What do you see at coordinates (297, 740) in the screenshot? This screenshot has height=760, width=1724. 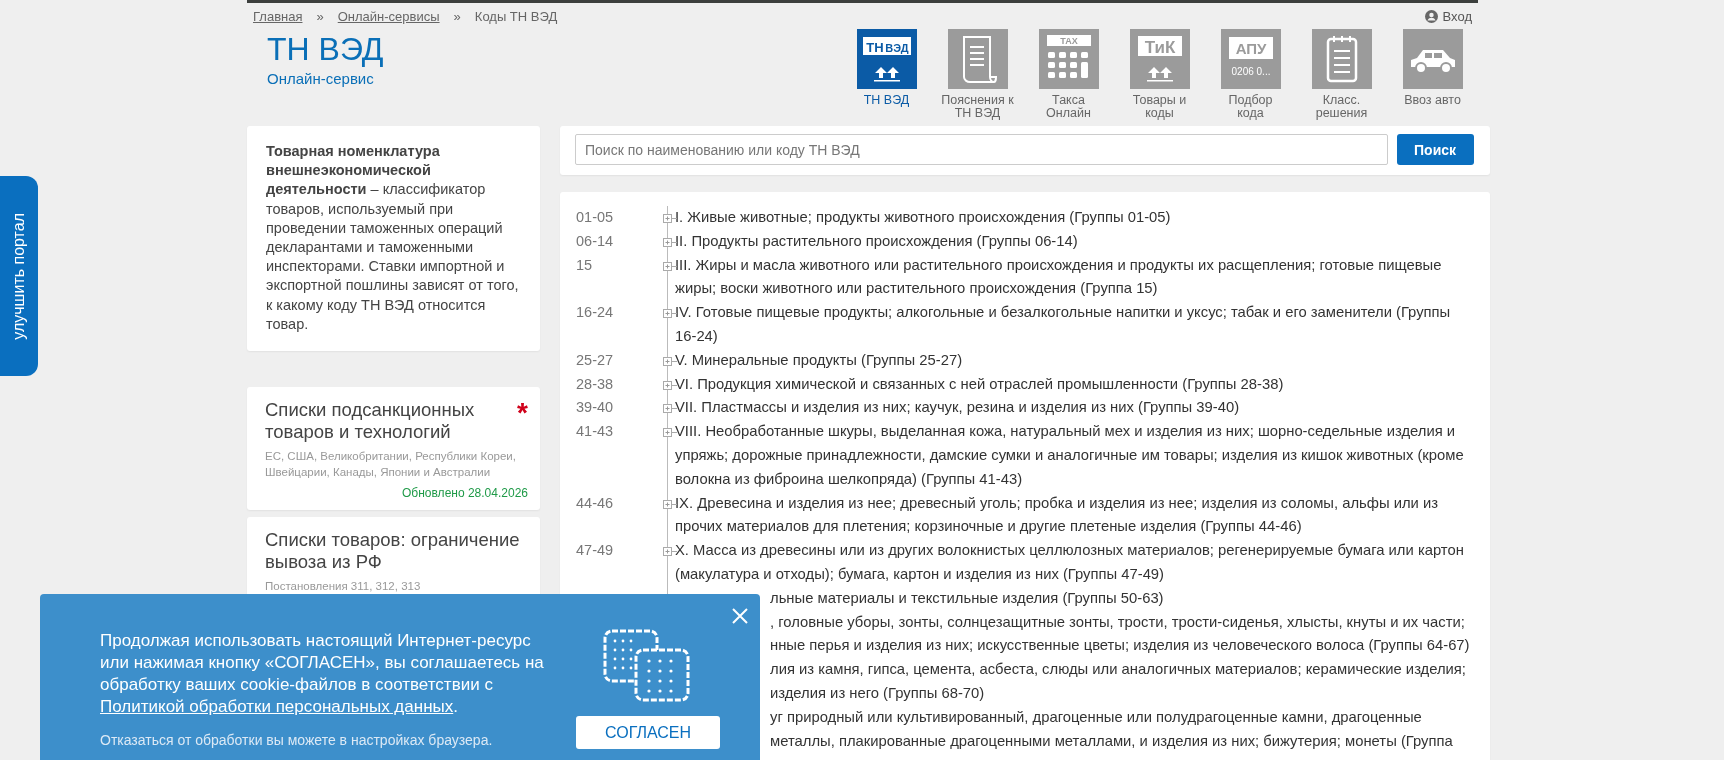 I see `cookie-note: Отказаться от обработки вы можете в настройках браузера.` at bounding box center [297, 740].